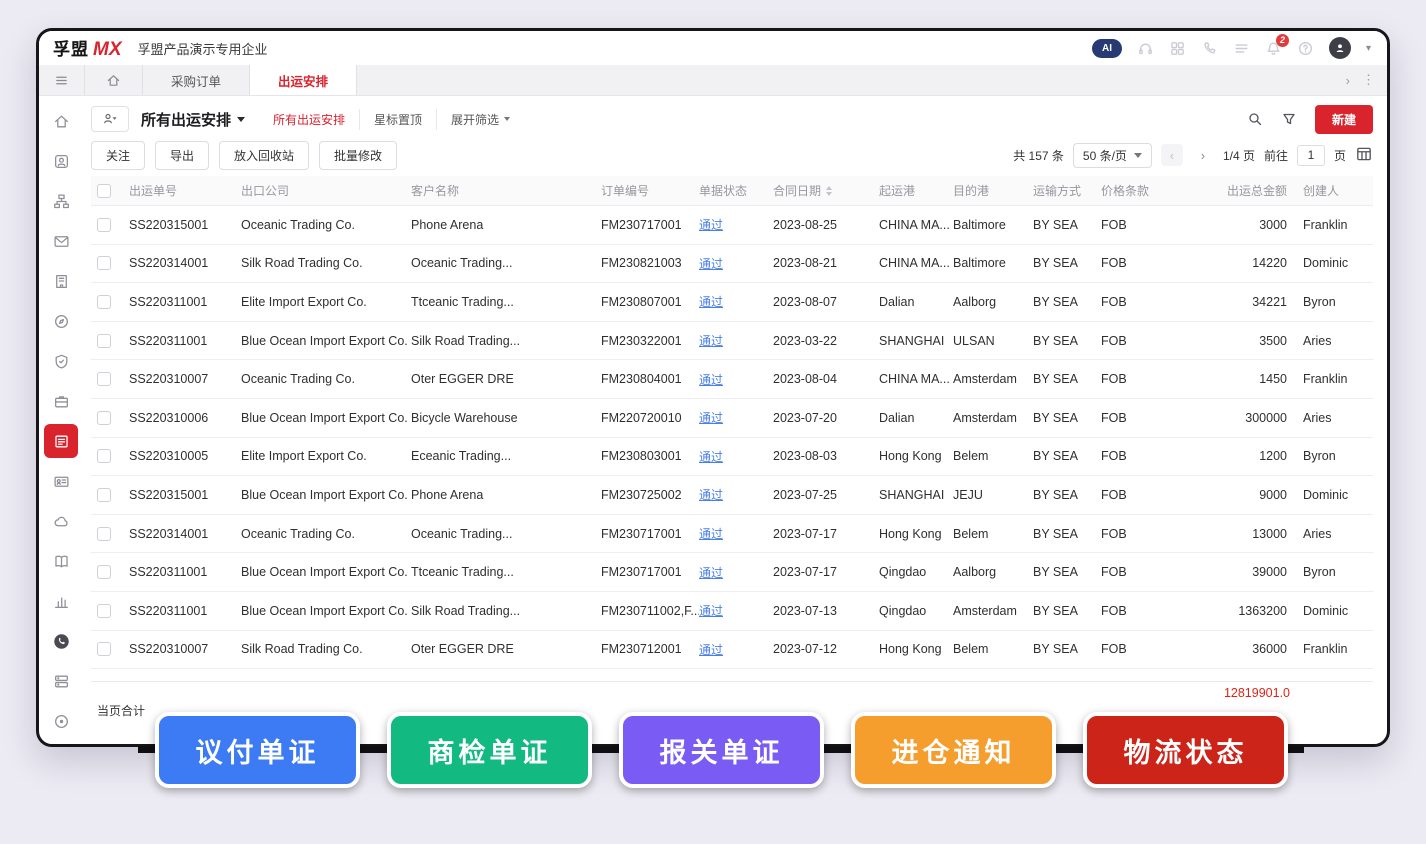 This screenshot has width=1426, height=844. Describe the element at coordinates (1177, 48) in the screenshot. I see `apps-grid-icon` at that location.